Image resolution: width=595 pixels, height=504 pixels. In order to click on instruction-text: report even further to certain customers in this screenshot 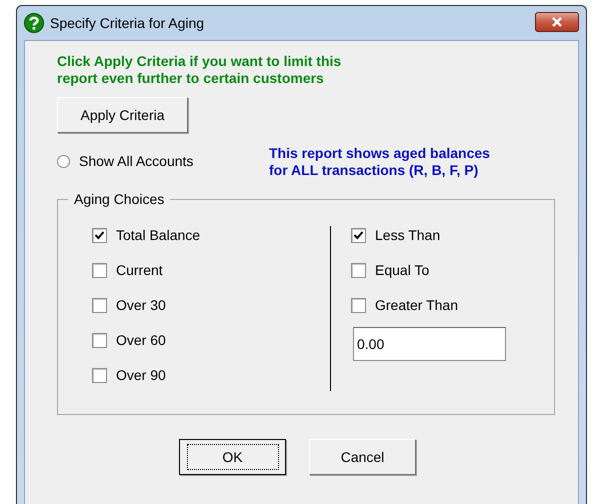, I will do `click(191, 78)`.